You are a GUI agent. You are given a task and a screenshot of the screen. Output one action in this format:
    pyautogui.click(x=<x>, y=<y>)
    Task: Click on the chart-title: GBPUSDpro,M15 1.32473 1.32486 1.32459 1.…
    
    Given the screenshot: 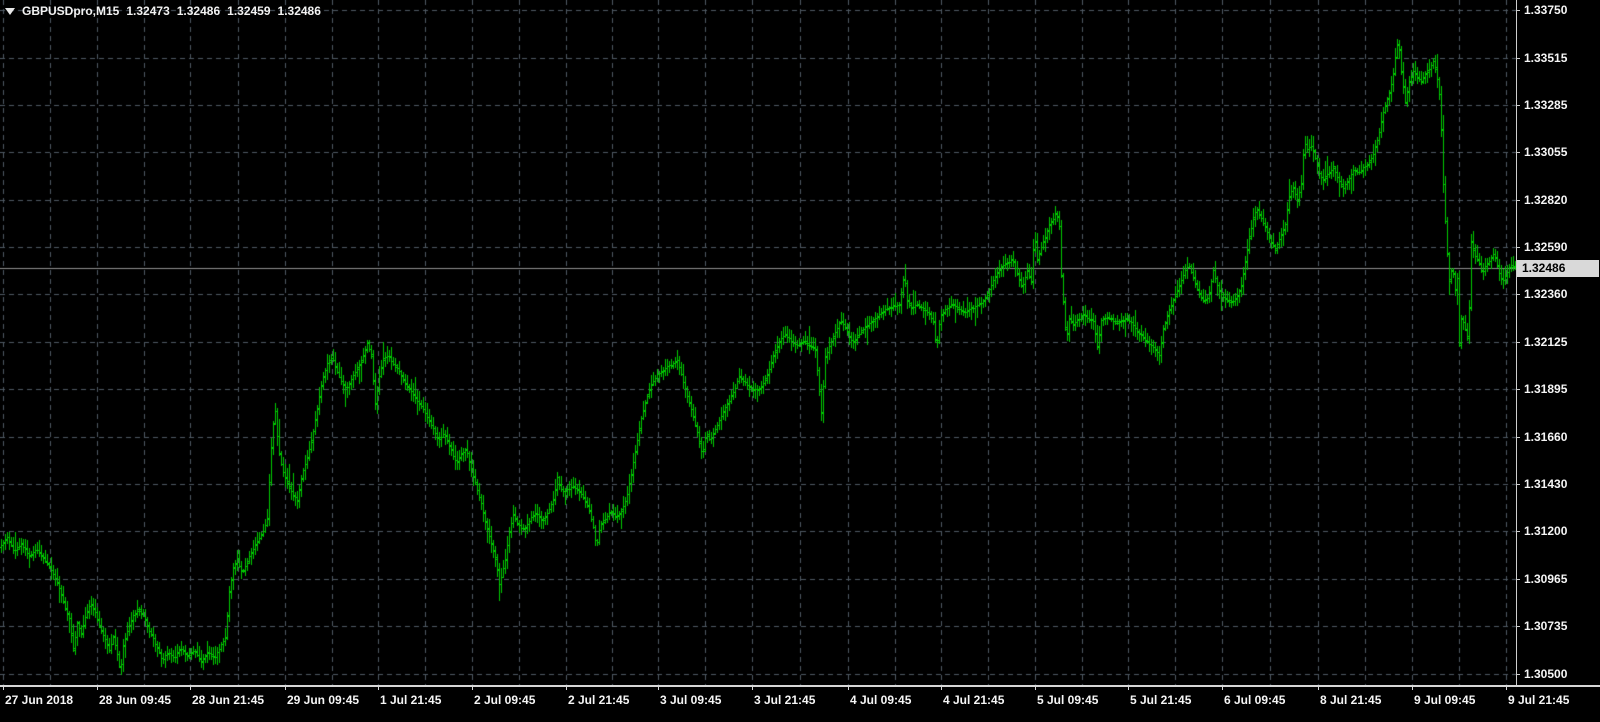 What is the action you would take?
    pyautogui.click(x=163, y=11)
    